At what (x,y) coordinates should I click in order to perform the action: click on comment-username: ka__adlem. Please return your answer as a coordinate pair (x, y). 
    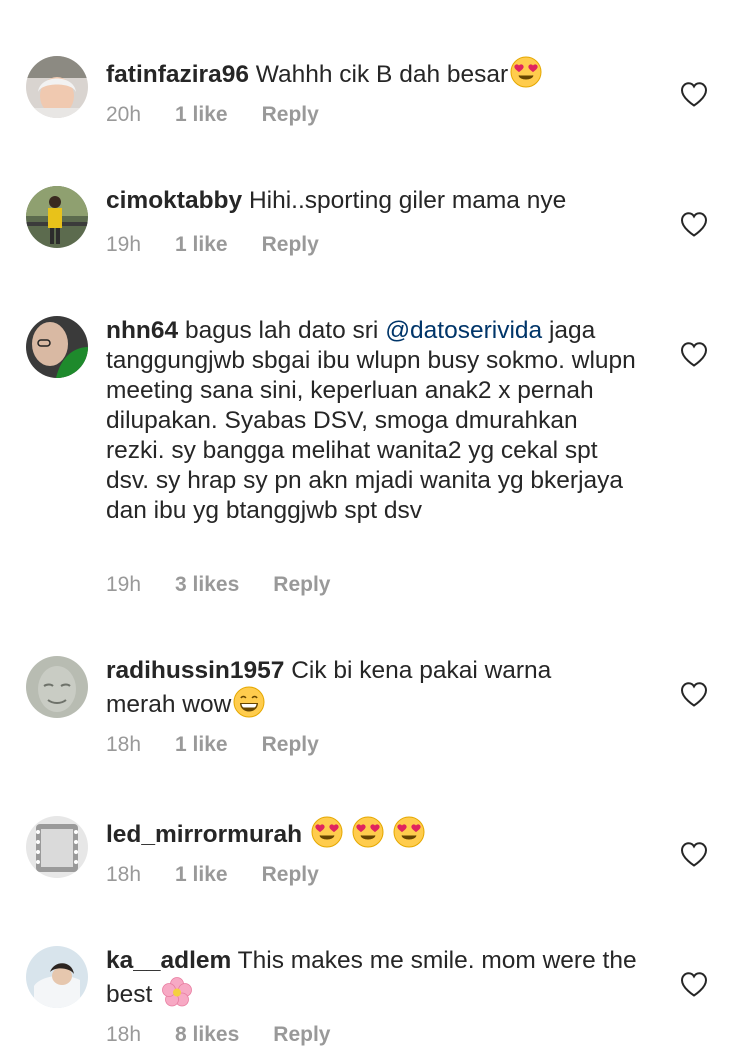
    Looking at the image, I should click on (168, 960).